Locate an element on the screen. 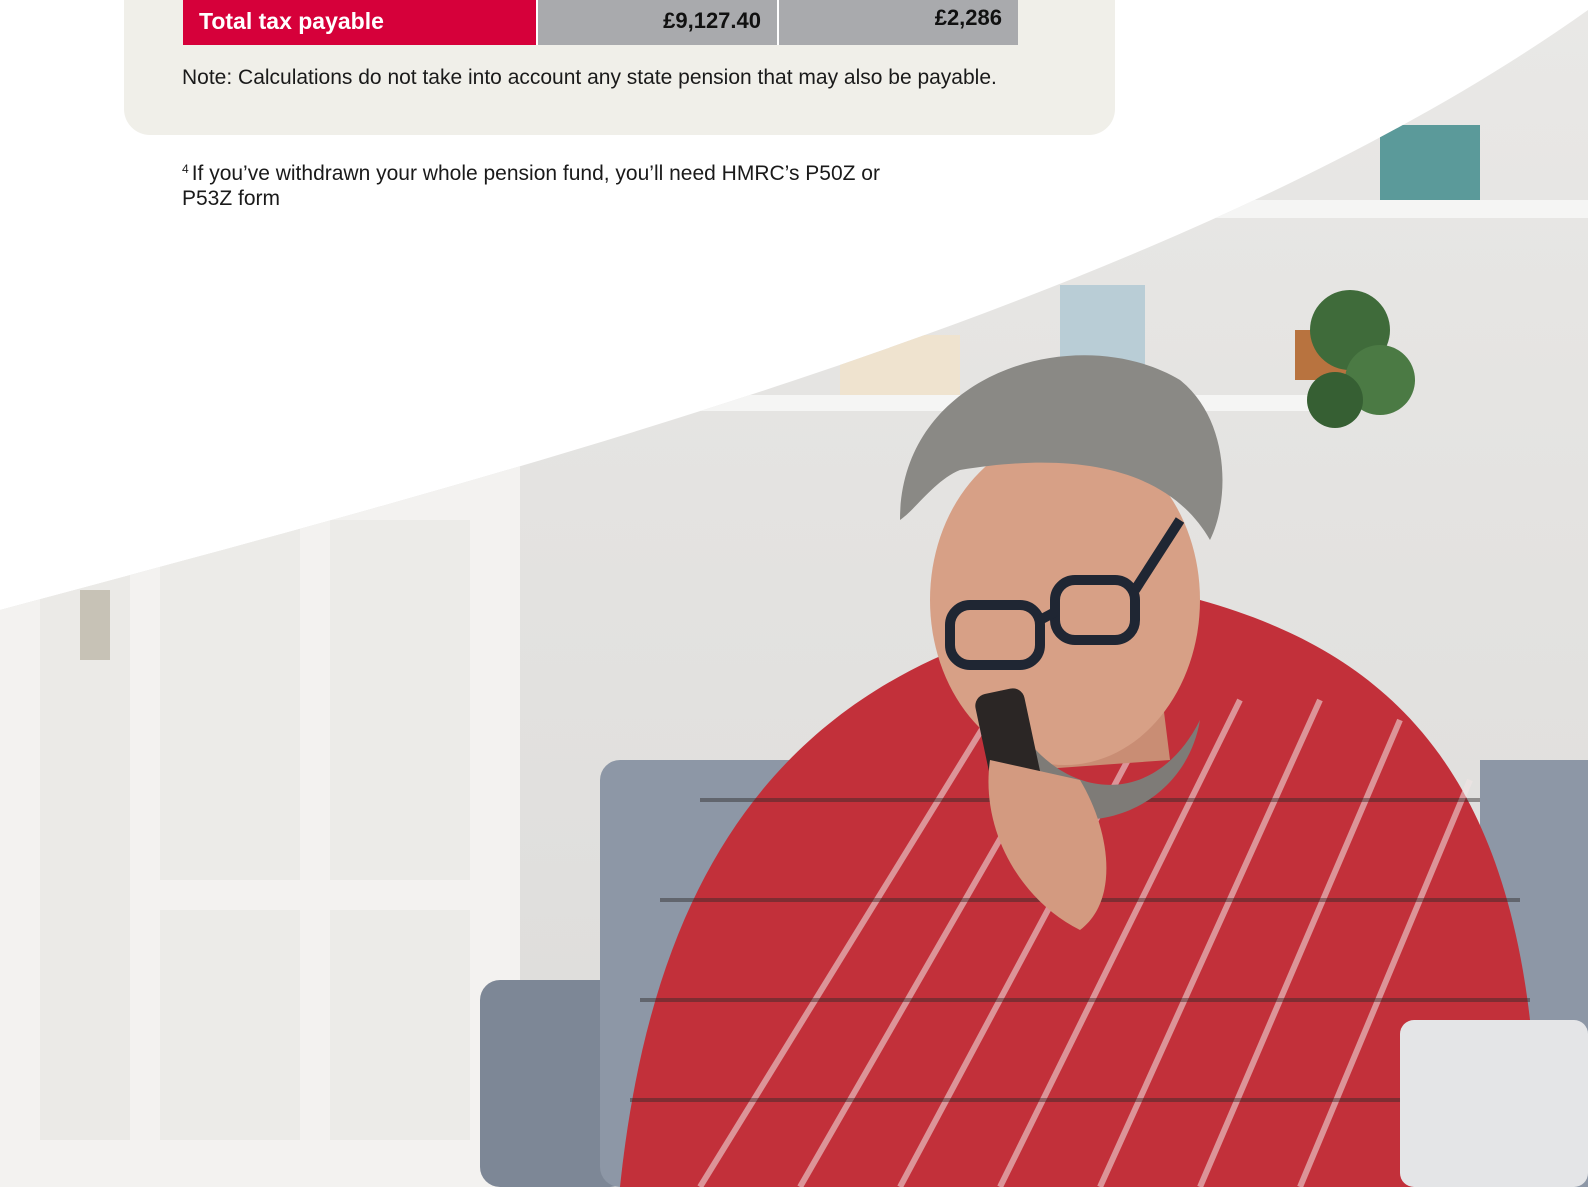 Image resolution: width=1588 pixels, height=1187 pixels. total-tax-value-2: £2,286 is located at coordinates (897, 22).